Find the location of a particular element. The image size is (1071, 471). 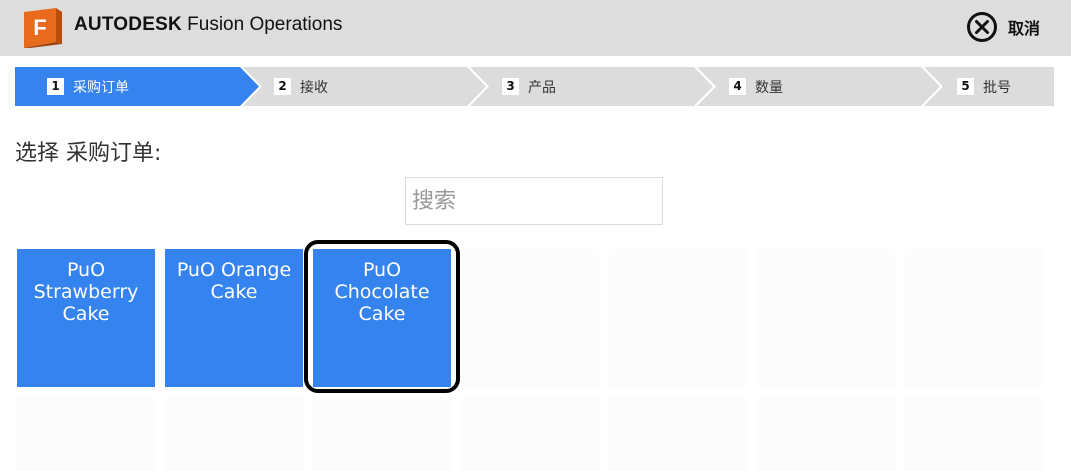

order-tile-line: PuO Orange is located at coordinates (234, 270).